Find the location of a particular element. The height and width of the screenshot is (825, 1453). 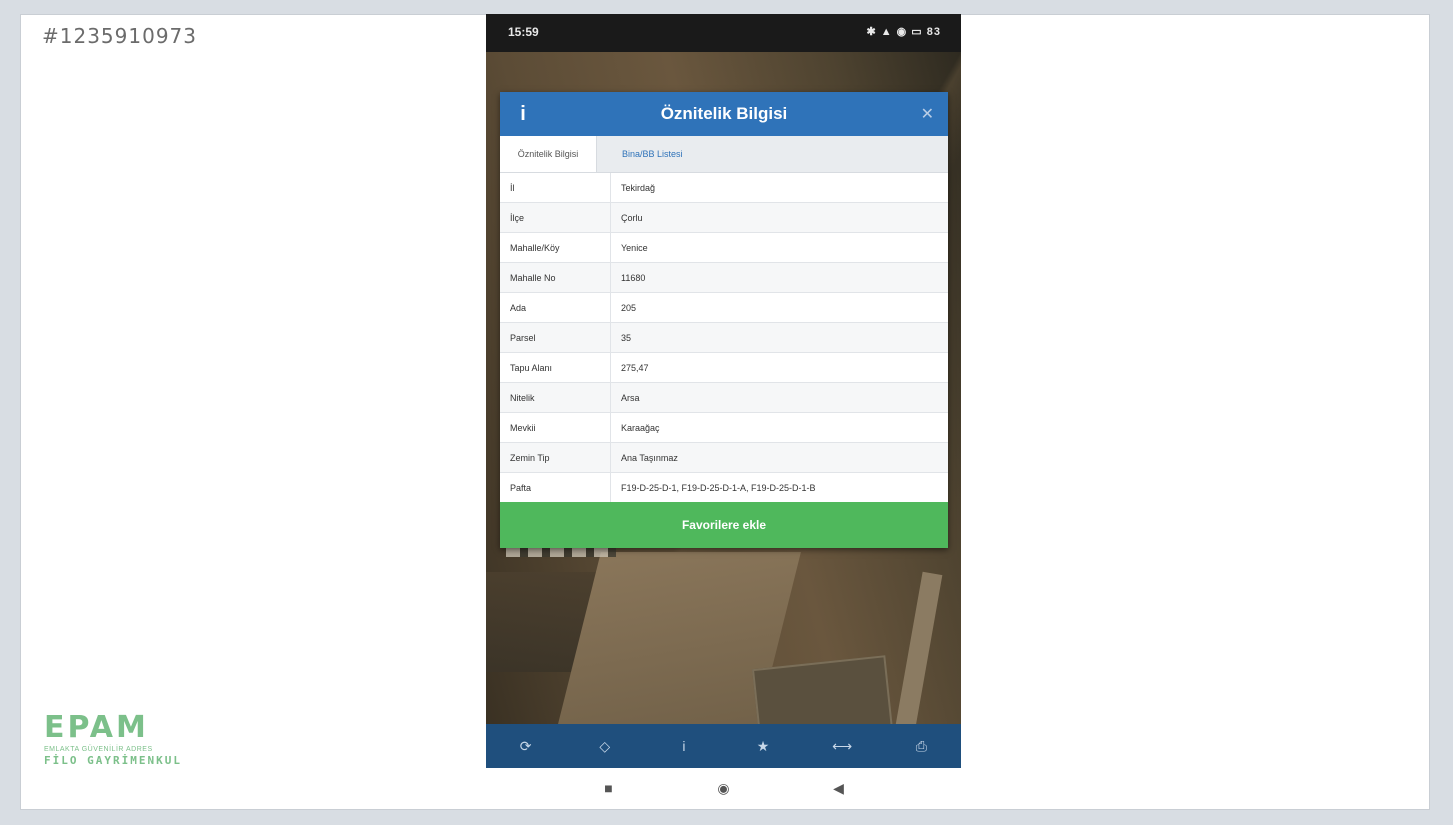

logo-brand: FİLO GAYRİMENKUL is located at coordinates (113, 760).